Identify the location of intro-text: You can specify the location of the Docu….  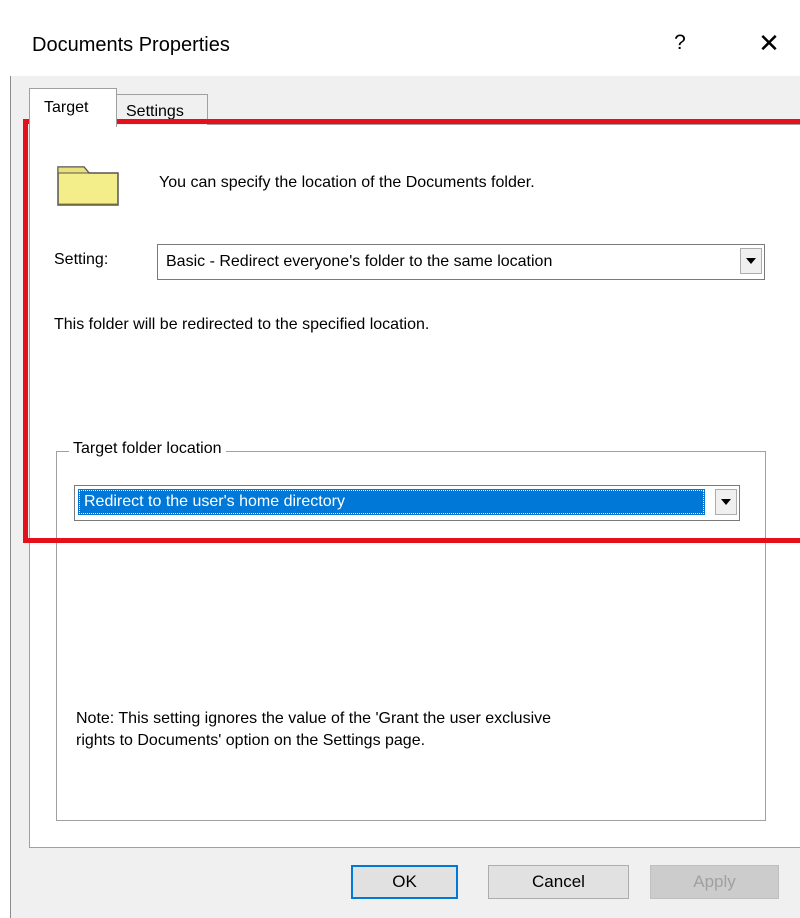
(347, 182).